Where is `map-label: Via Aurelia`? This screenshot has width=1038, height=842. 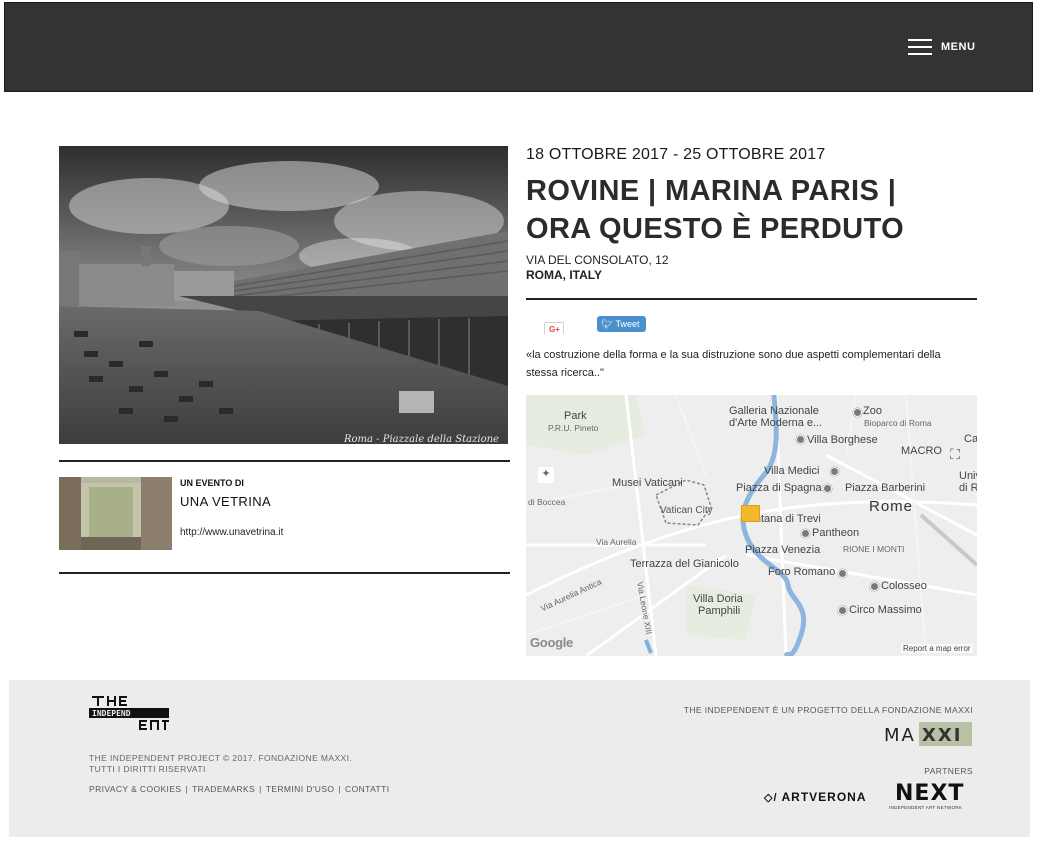
map-label: Via Aurelia is located at coordinates (616, 542).